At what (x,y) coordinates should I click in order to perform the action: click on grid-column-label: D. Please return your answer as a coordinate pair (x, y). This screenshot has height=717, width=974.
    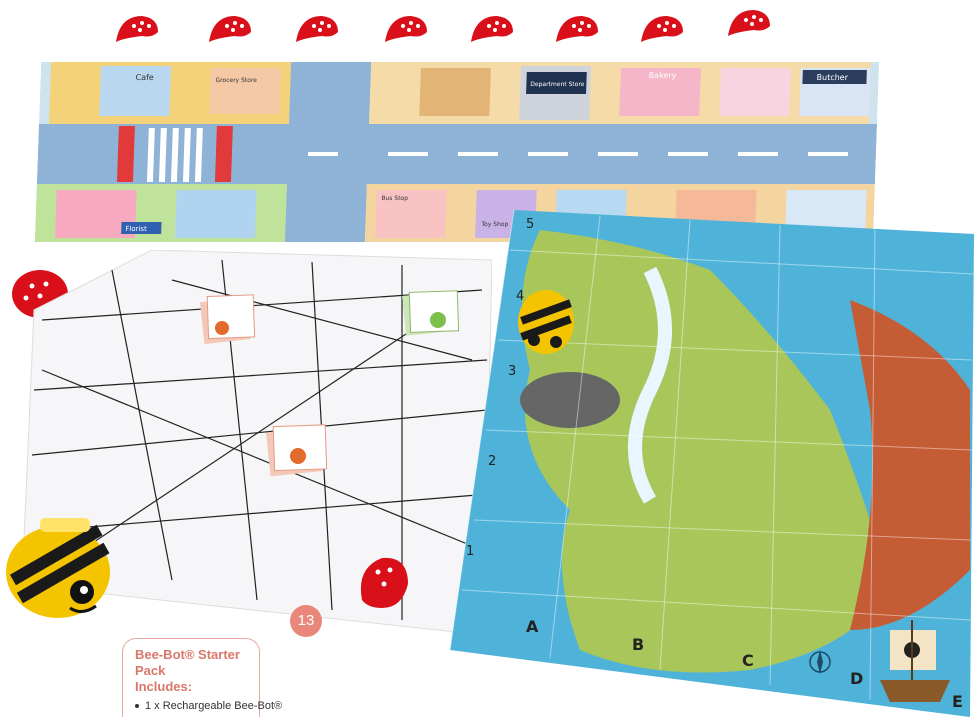
    Looking at the image, I should click on (856, 678).